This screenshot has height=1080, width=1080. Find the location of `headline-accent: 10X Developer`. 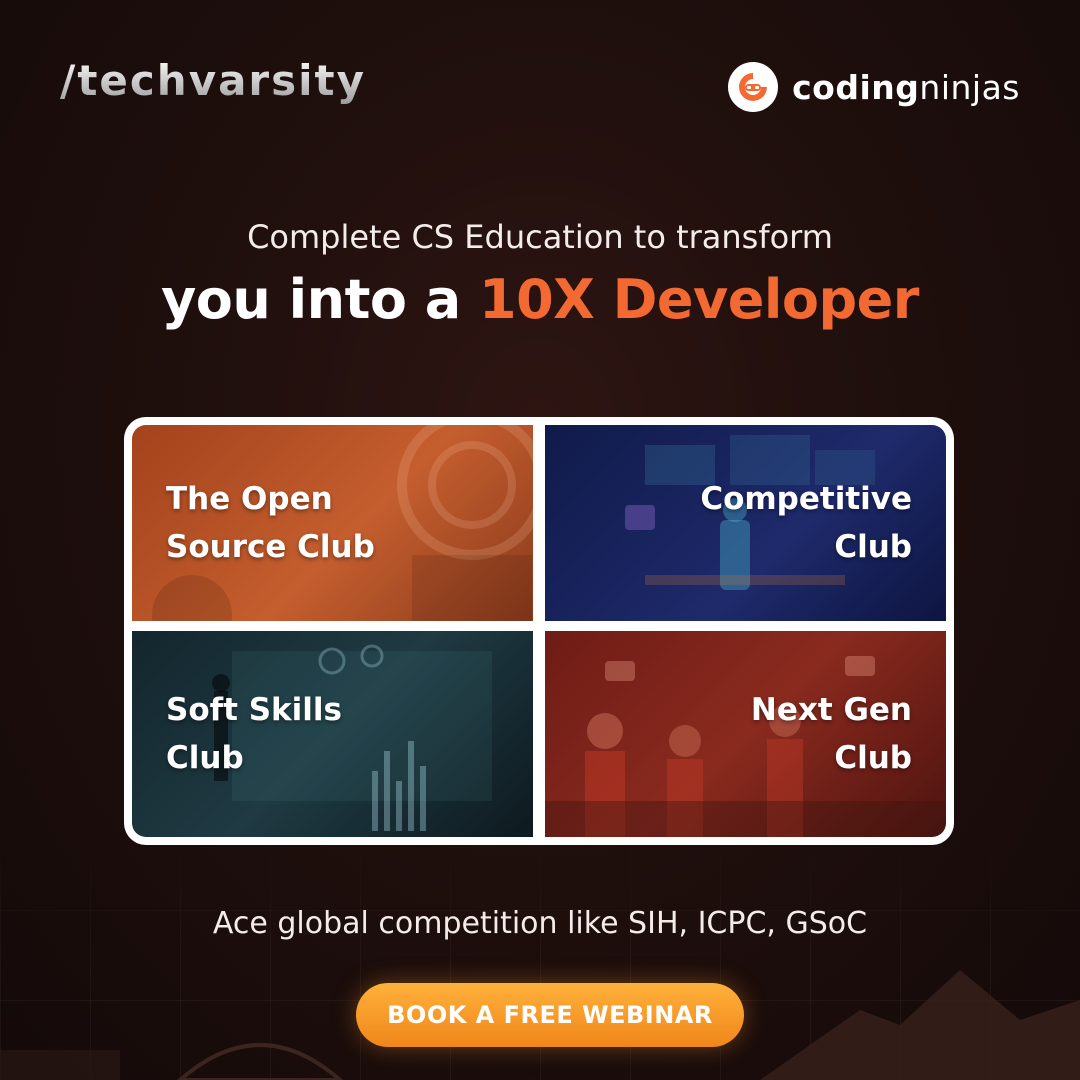

headline-accent: 10X Developer is located at coordinates (699, 299).